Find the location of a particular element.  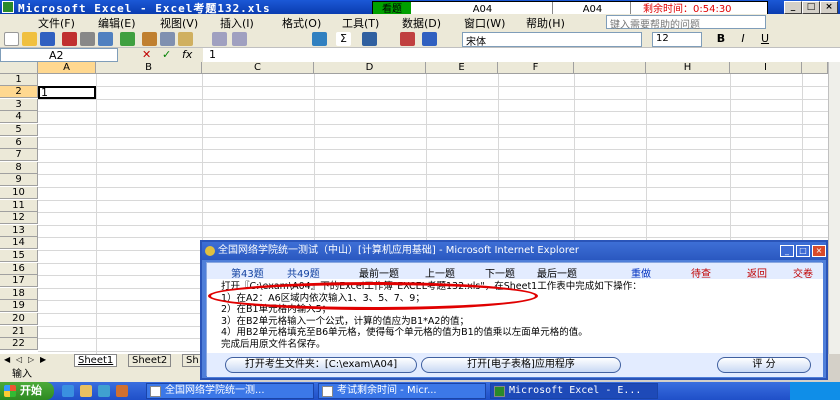

minimize-button: _ is located at coordinates (793, 7).